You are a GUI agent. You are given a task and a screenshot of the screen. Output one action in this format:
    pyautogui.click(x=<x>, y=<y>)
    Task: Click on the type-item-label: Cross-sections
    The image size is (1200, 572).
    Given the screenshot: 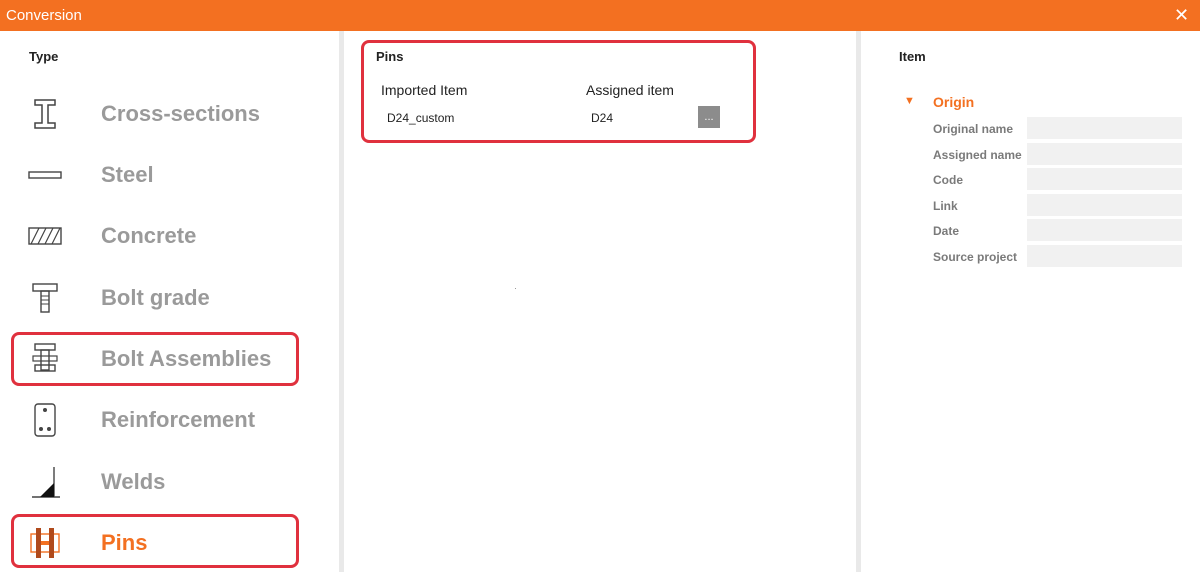 What is the action you would take?
    pyautogui.click(x=180, y=113)
    